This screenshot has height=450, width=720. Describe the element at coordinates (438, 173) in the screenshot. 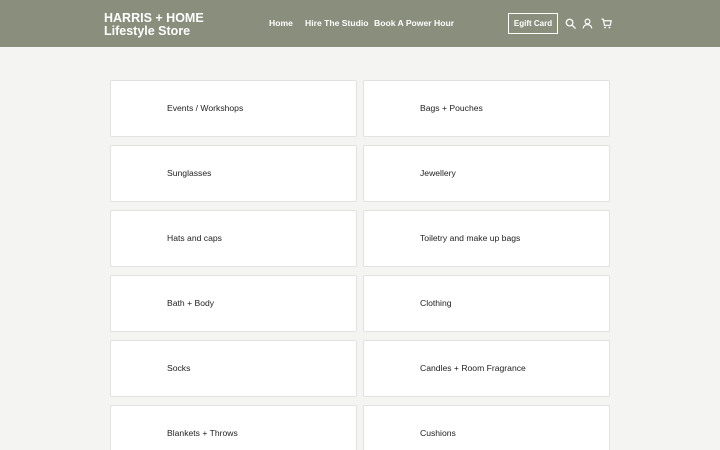

I see `category-label: Jewellery` at that location.